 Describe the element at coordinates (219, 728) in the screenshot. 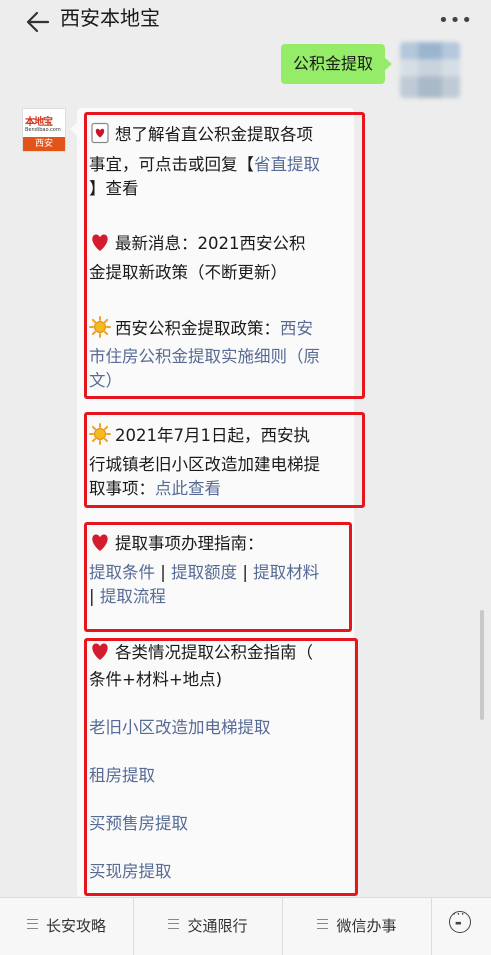

I see `old-community-elevator-link: 老旧小区改造加电梯提取` at that location.